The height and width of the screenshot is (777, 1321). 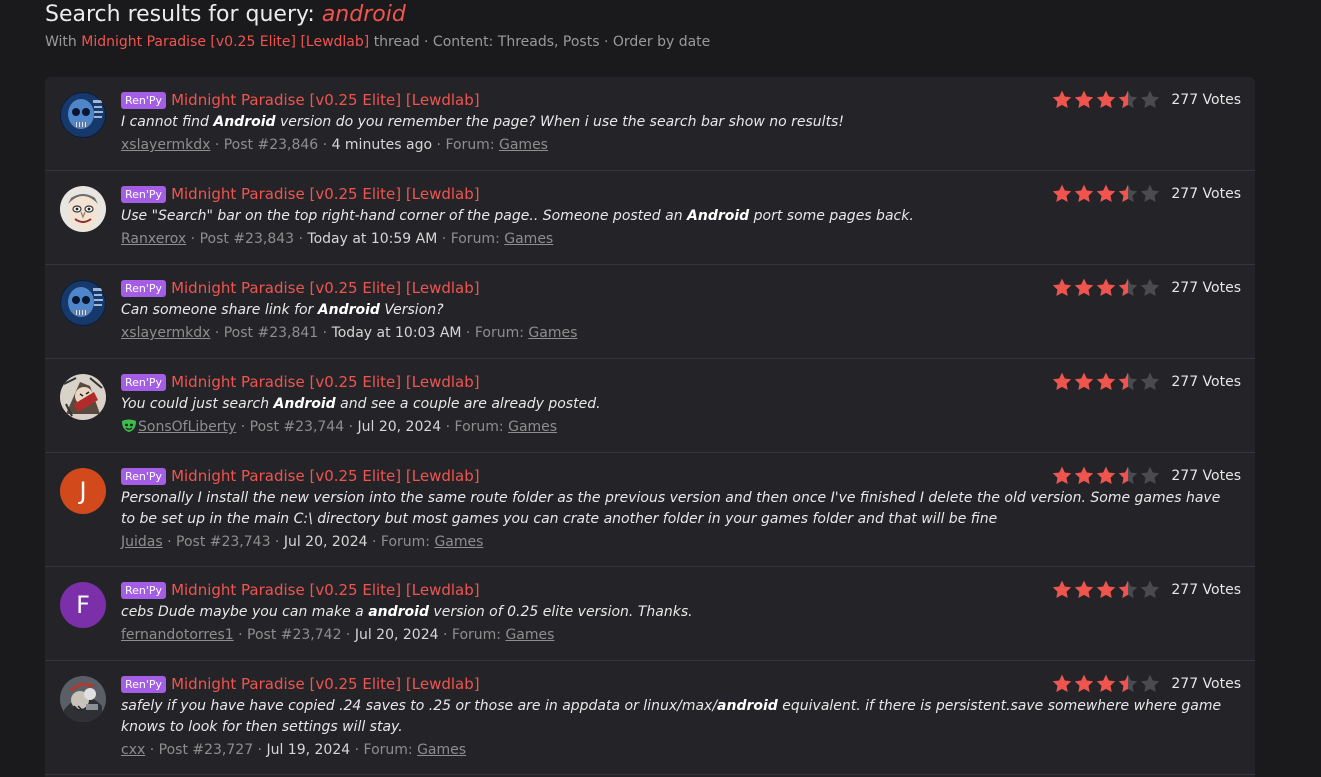 What do you see at coordinates (363, 14) in the screenshot?
I see `search-query: android` at bounding box center [363, 14].